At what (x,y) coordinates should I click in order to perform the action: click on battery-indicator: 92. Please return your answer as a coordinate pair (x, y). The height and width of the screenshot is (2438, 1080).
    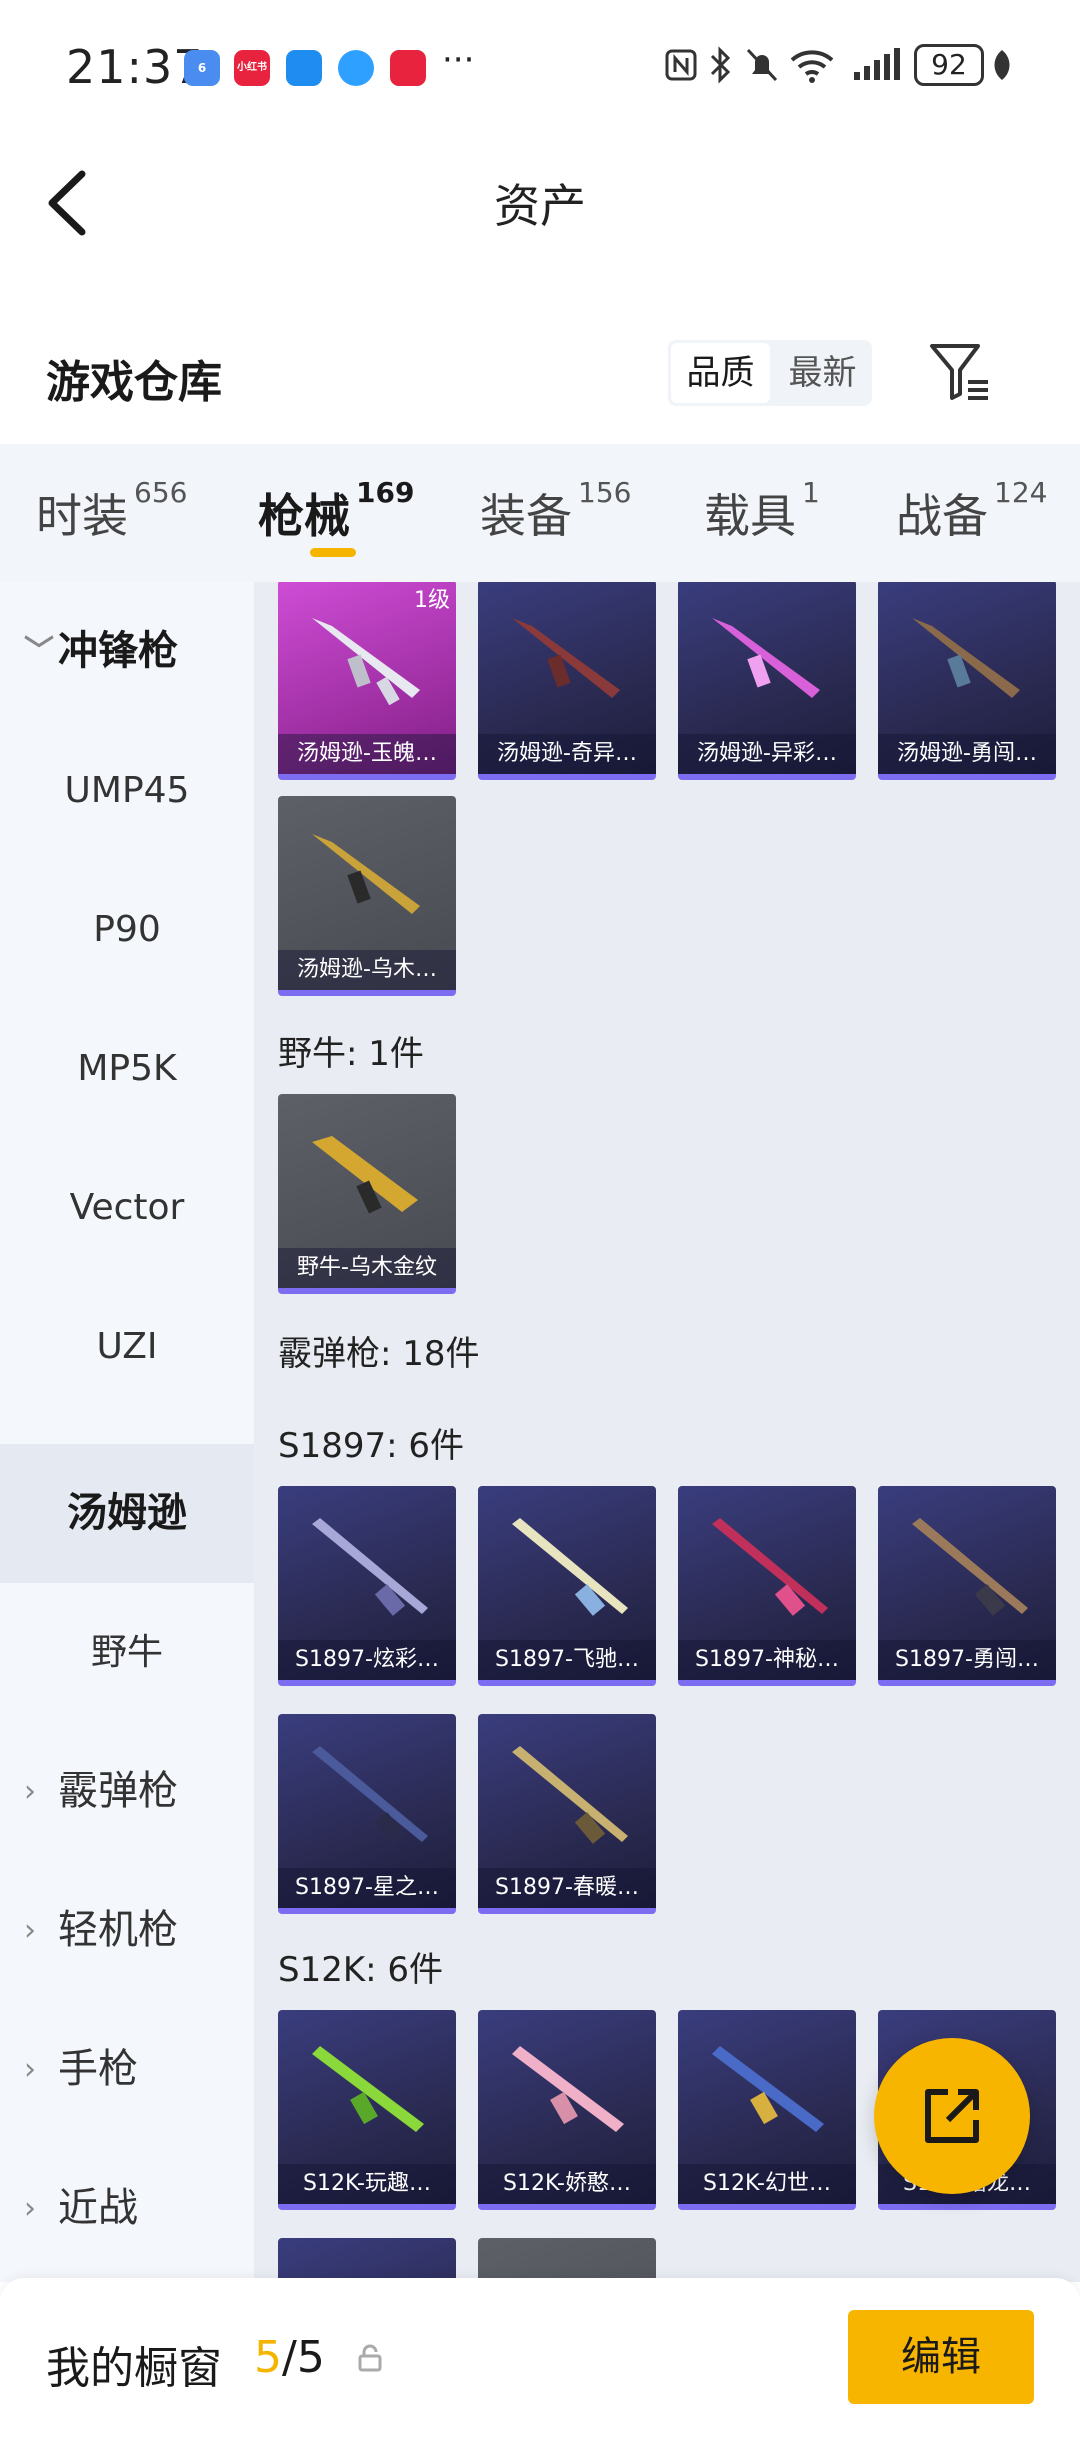
    Looking at the image, I should click on (949, 65).